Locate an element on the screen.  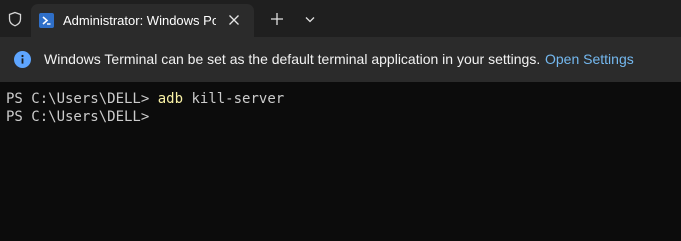
terminal-line: PS C:\Users\DELL> adb kill-server is located at coordinates (145, 99).